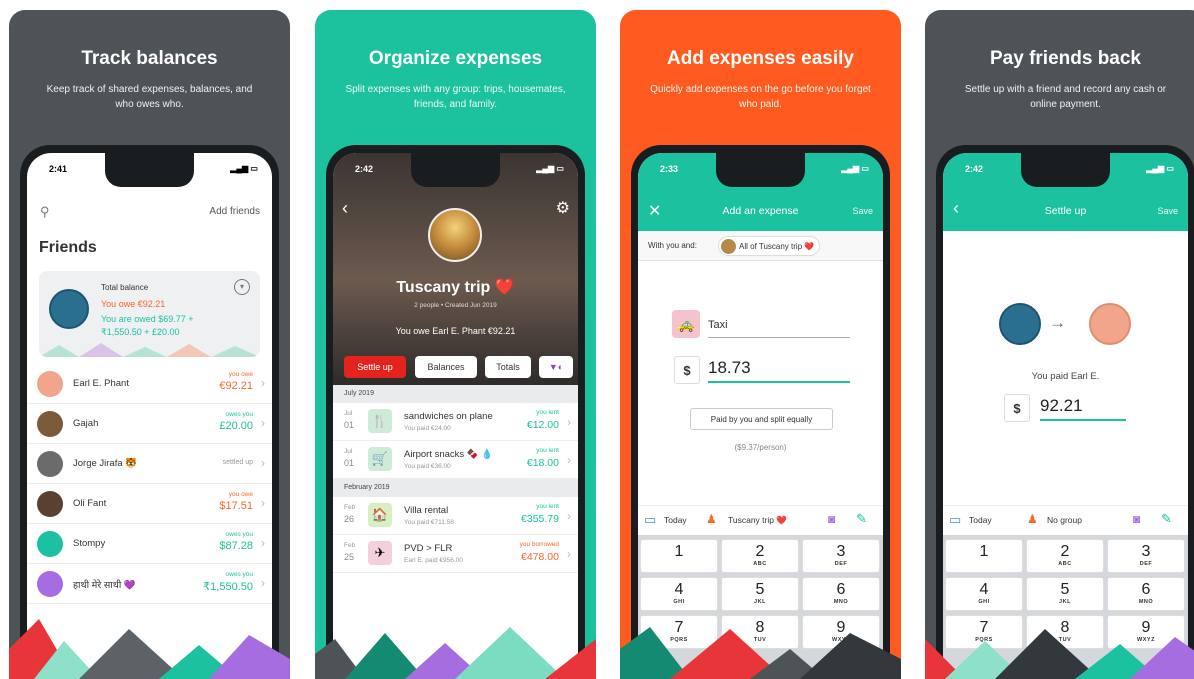 The height and width of the screenshot is (679, 1194). I want to click on expense-category-icon: 🍴, so click(380, 421).